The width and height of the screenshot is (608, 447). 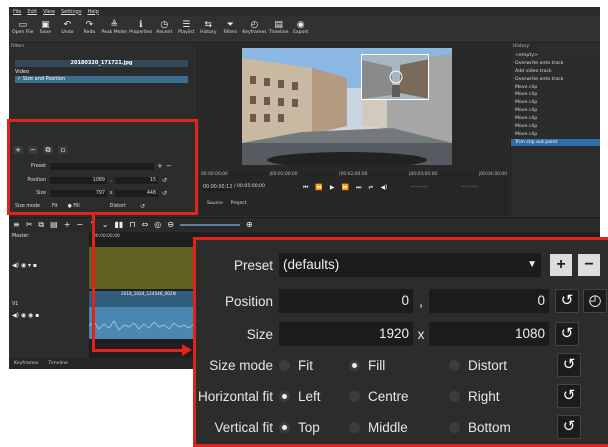 What do you see at coordinates (54, 225) in the screenshot?
I see `paste-icon: ▤` at bounding box center [54, 225].